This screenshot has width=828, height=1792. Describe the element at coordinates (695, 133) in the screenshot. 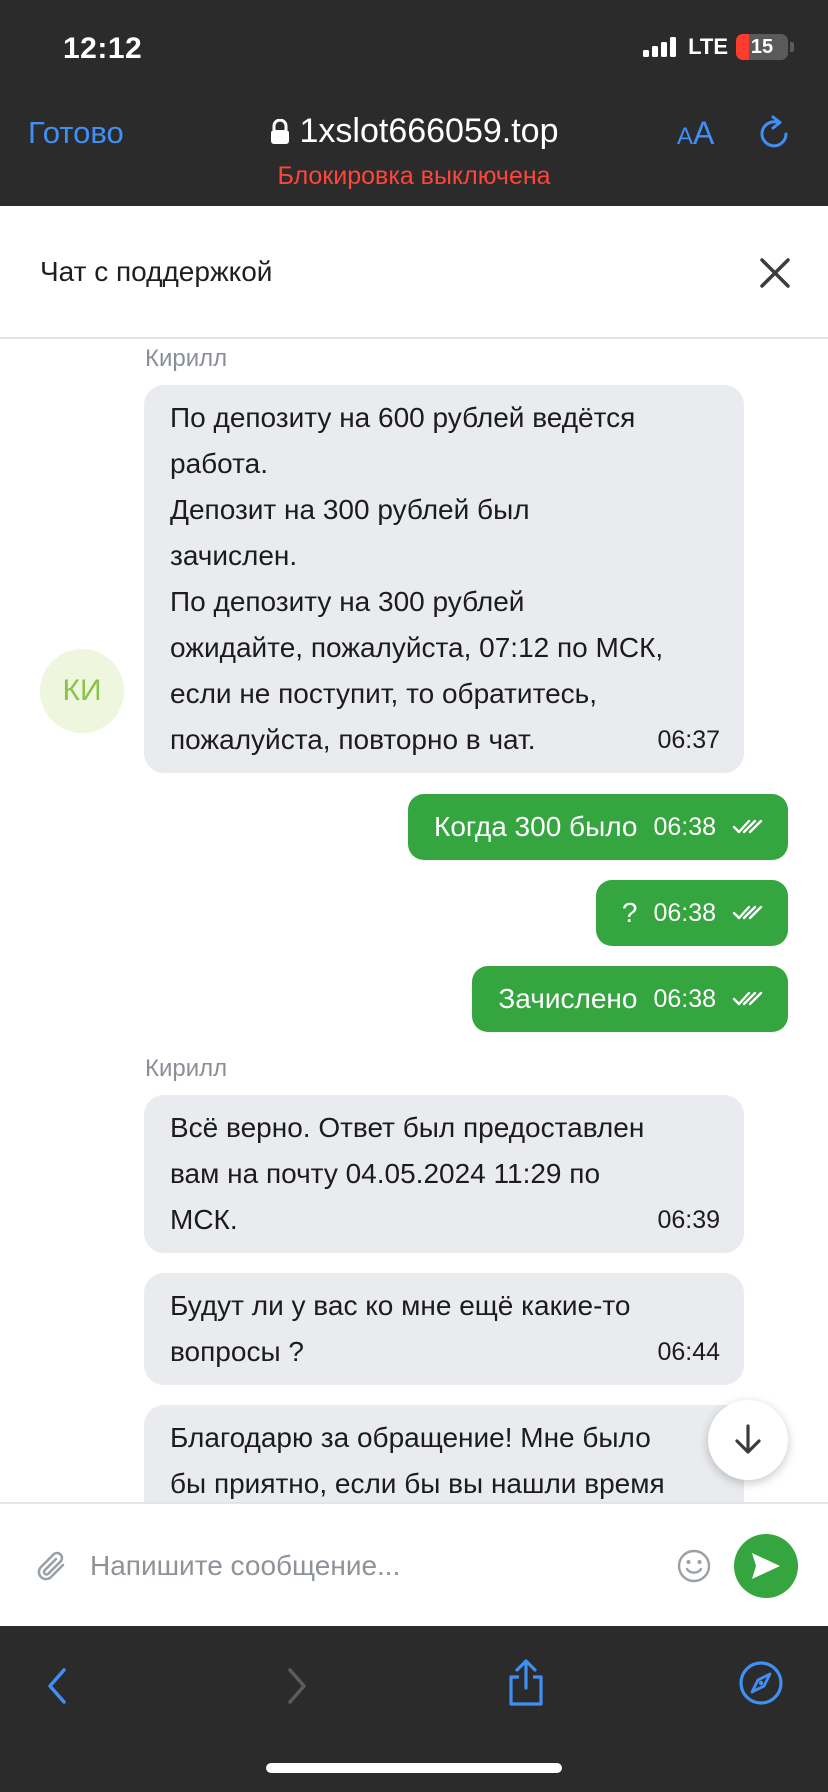

I see `text-size-button: AA` at that location.